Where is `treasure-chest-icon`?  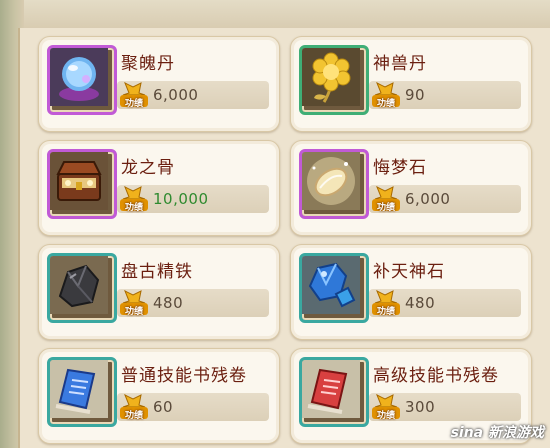
treasure-chest-icon is located at coordinates (79, 181).